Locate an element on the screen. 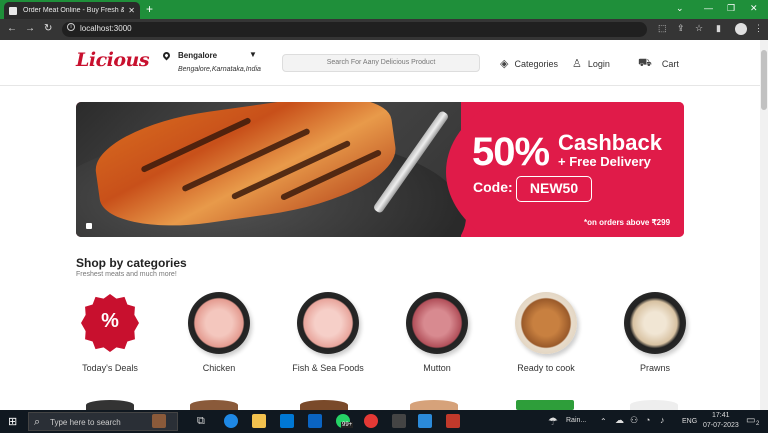  categories-label: Categories is located at coordinates (536, 63).